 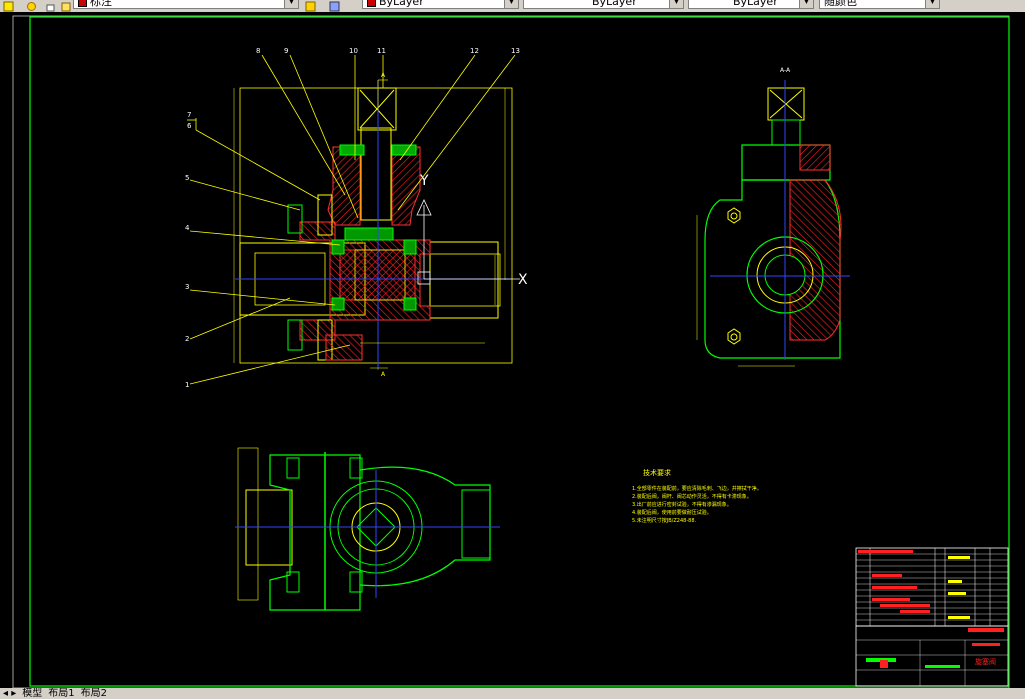 What do you see at coordinates (523, 280) in the screenshot?
I see `ucs-x-label: X` at bounding box center [523, 280].